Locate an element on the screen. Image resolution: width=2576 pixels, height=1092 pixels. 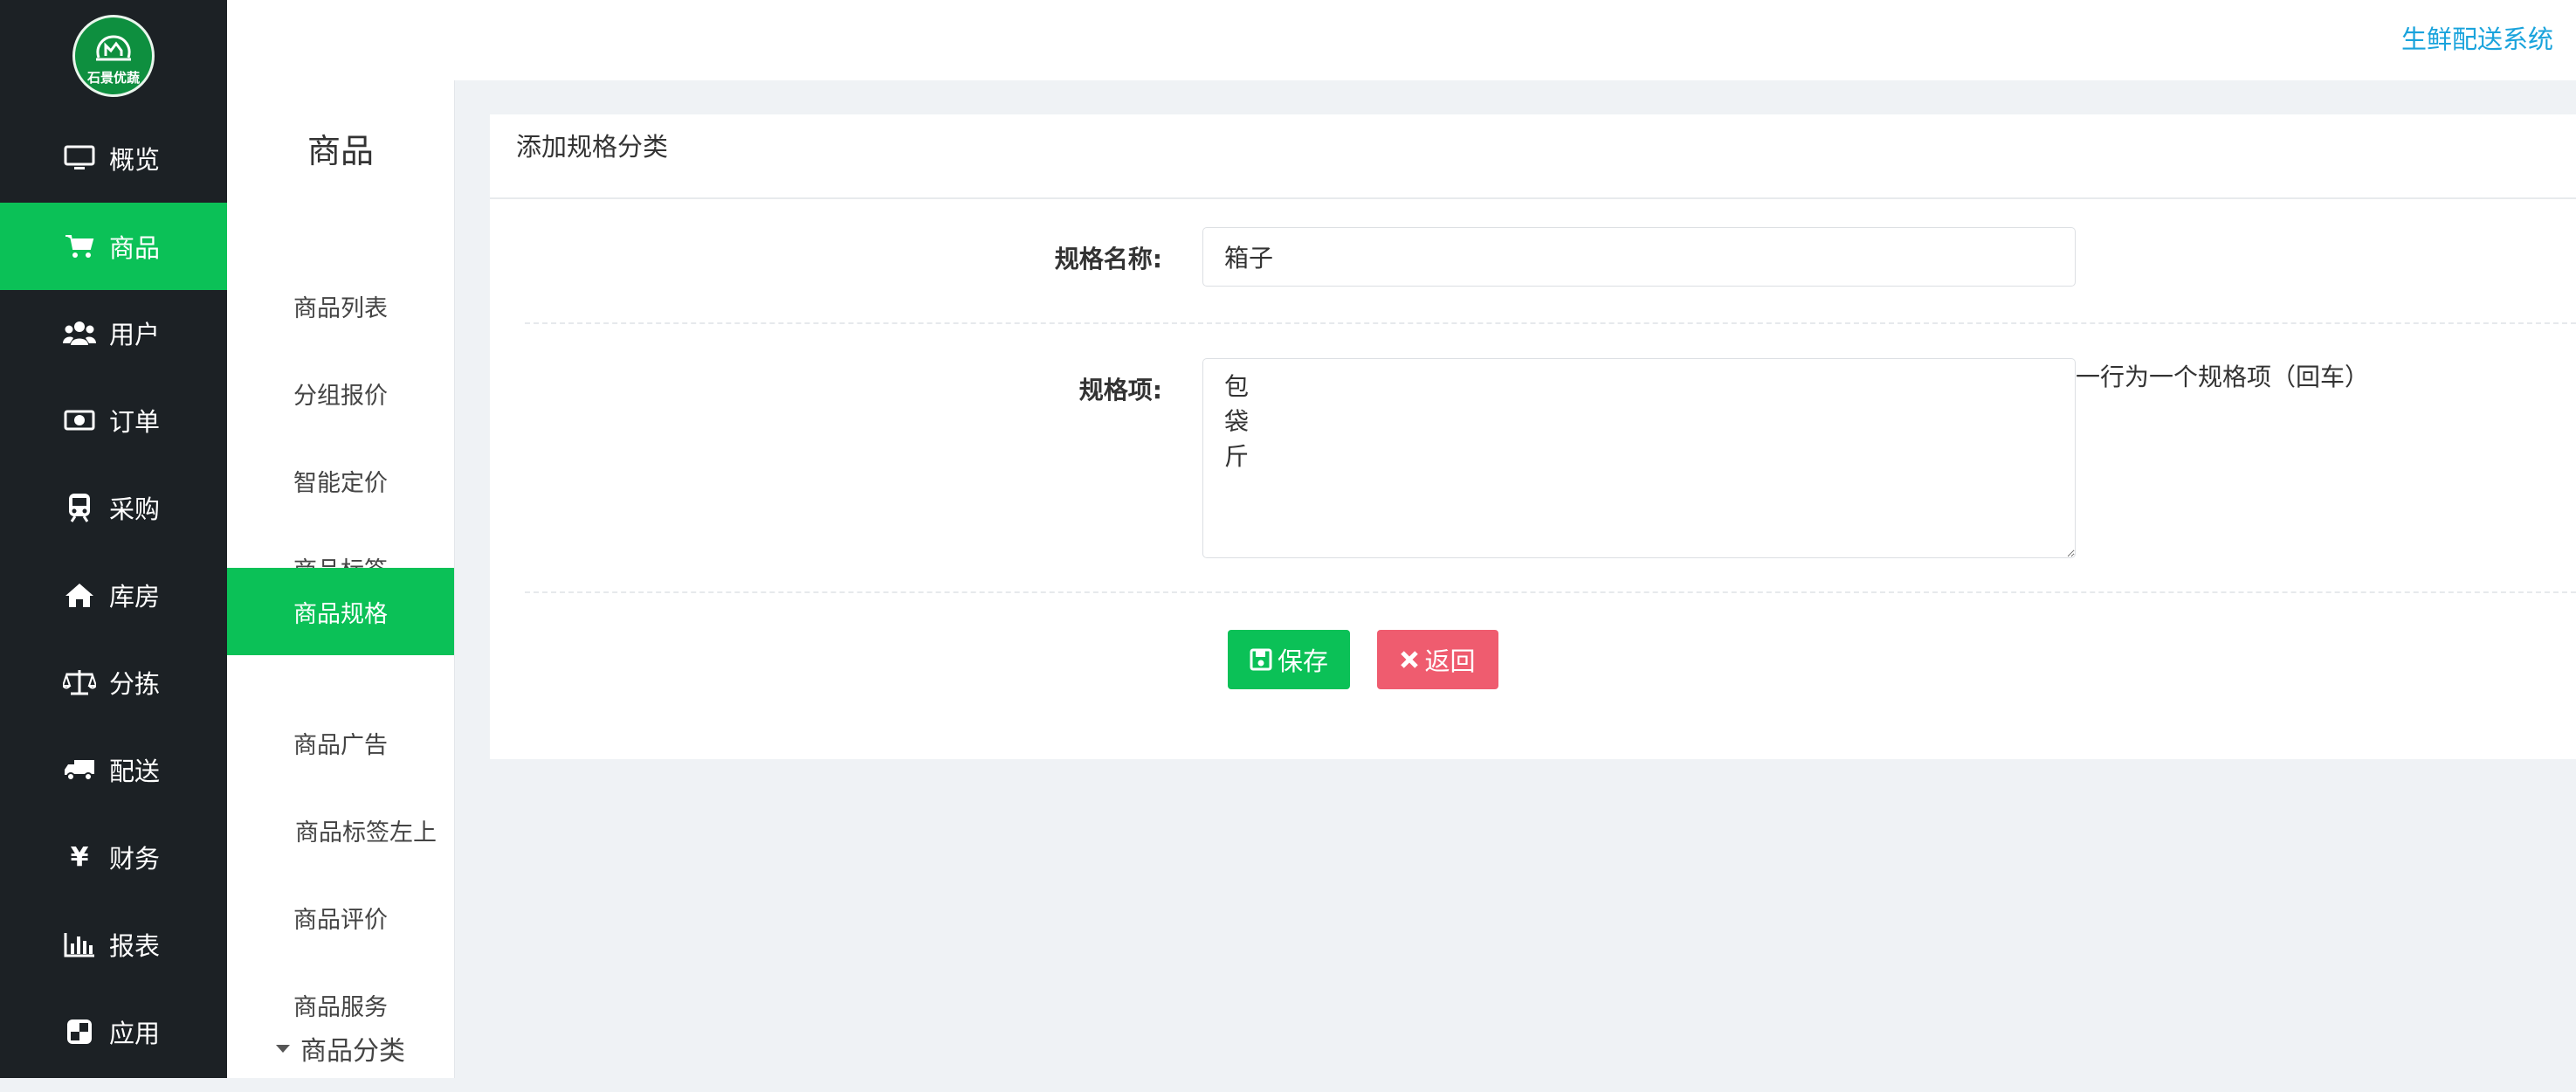
nav-item-apps: 应用 is located at coordinates (113, 1031).